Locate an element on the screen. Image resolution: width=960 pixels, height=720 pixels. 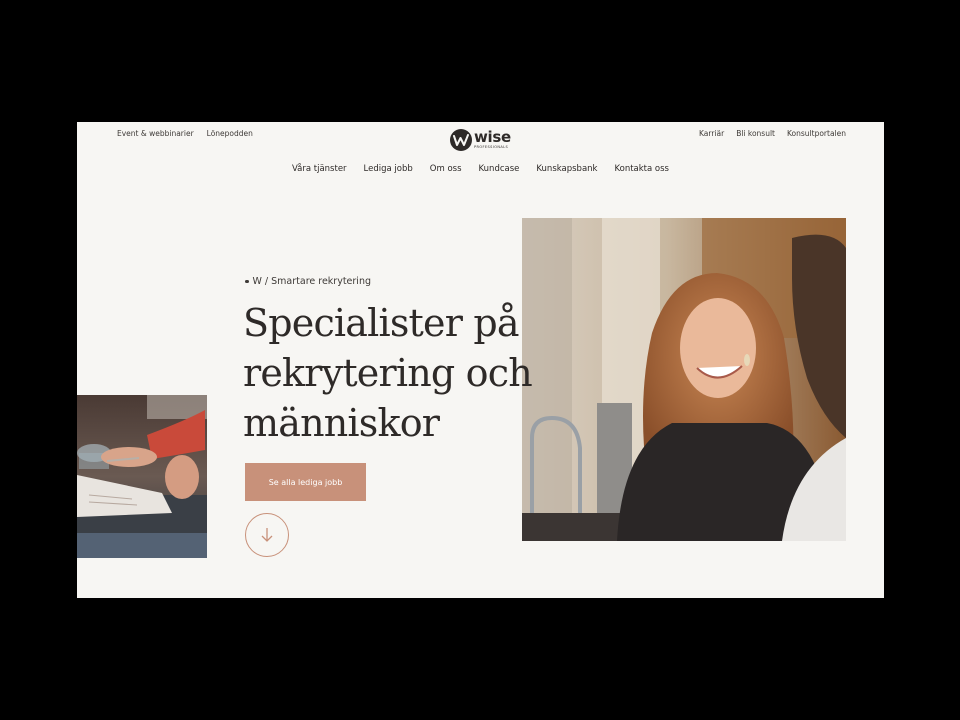
nav-link-lonepodden: Lönepodden is located at coordinates (230, 133).